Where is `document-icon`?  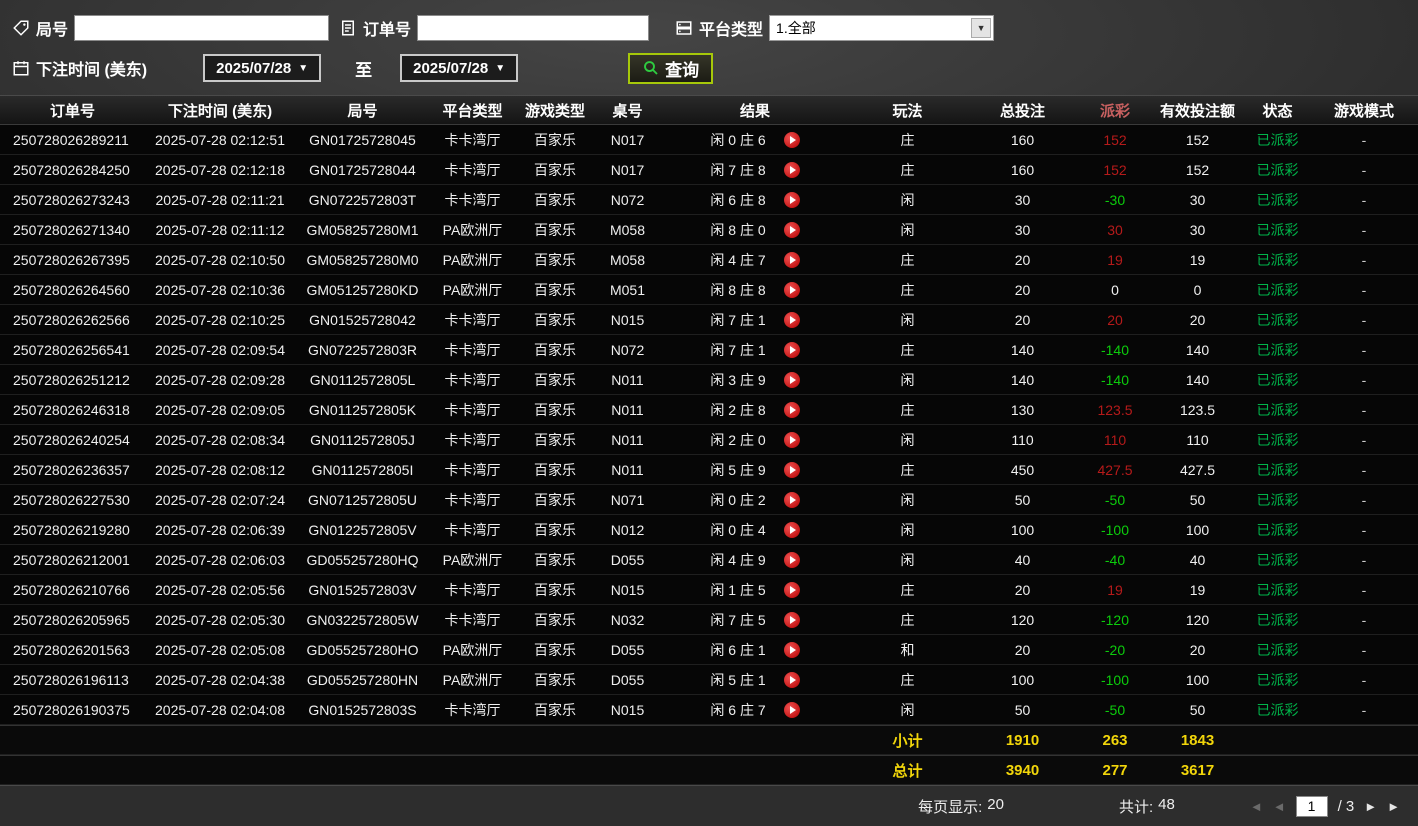
document-icon is located at coordinates (348, 28).